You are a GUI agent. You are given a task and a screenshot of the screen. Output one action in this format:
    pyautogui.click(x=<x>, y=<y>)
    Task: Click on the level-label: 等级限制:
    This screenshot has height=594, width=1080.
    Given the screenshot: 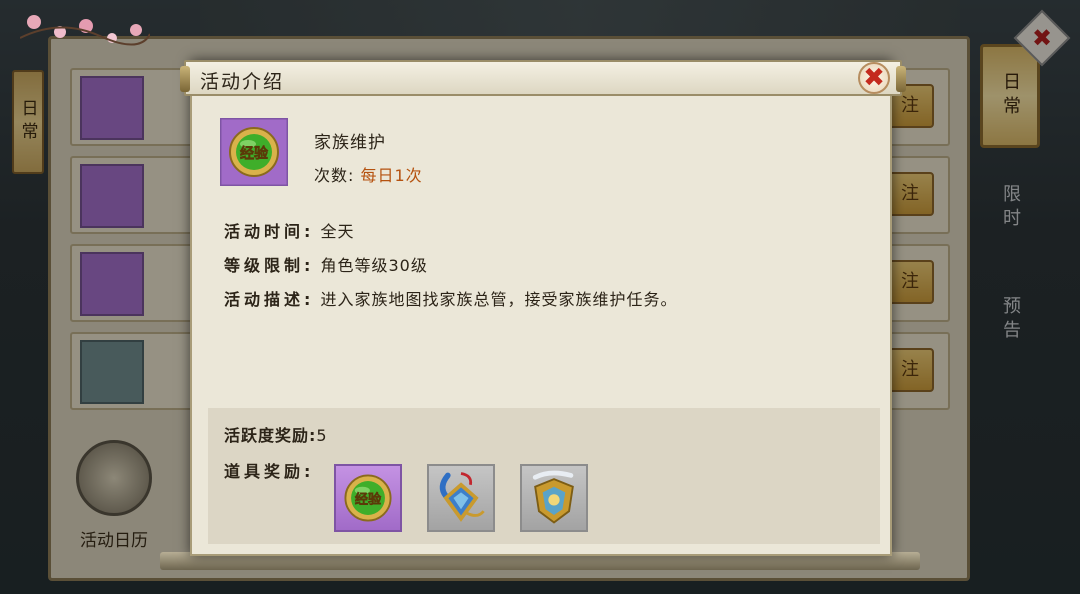 What is the action you would take?
    pyautogui.click(x=269, y=265)
    